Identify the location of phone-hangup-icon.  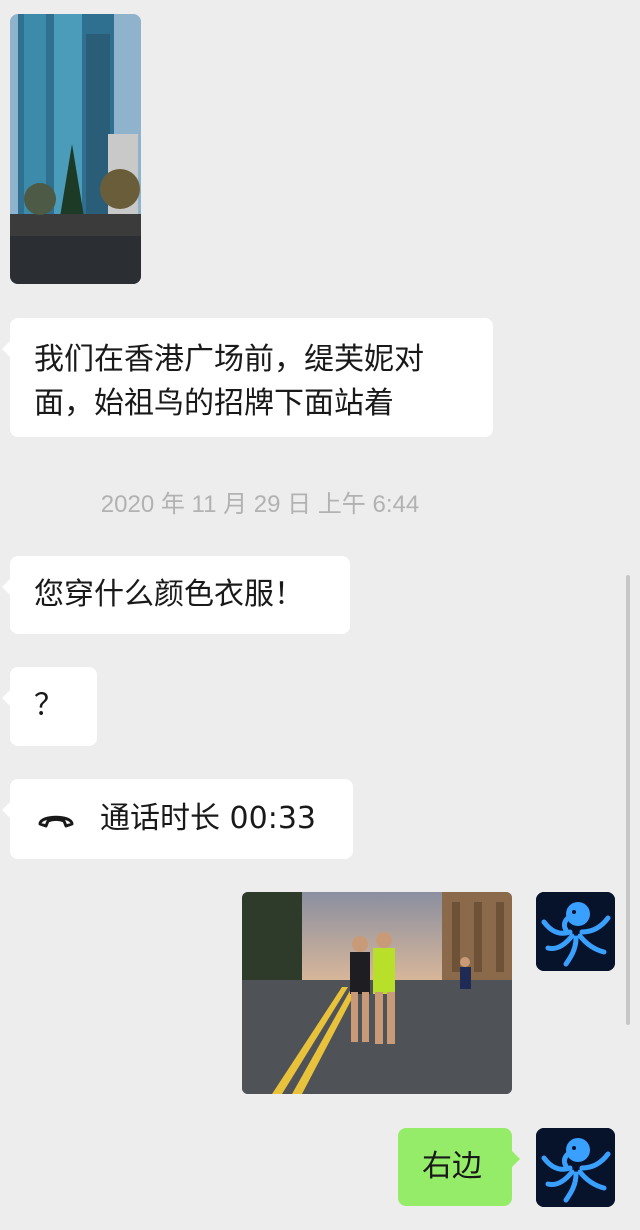
(56, 819).